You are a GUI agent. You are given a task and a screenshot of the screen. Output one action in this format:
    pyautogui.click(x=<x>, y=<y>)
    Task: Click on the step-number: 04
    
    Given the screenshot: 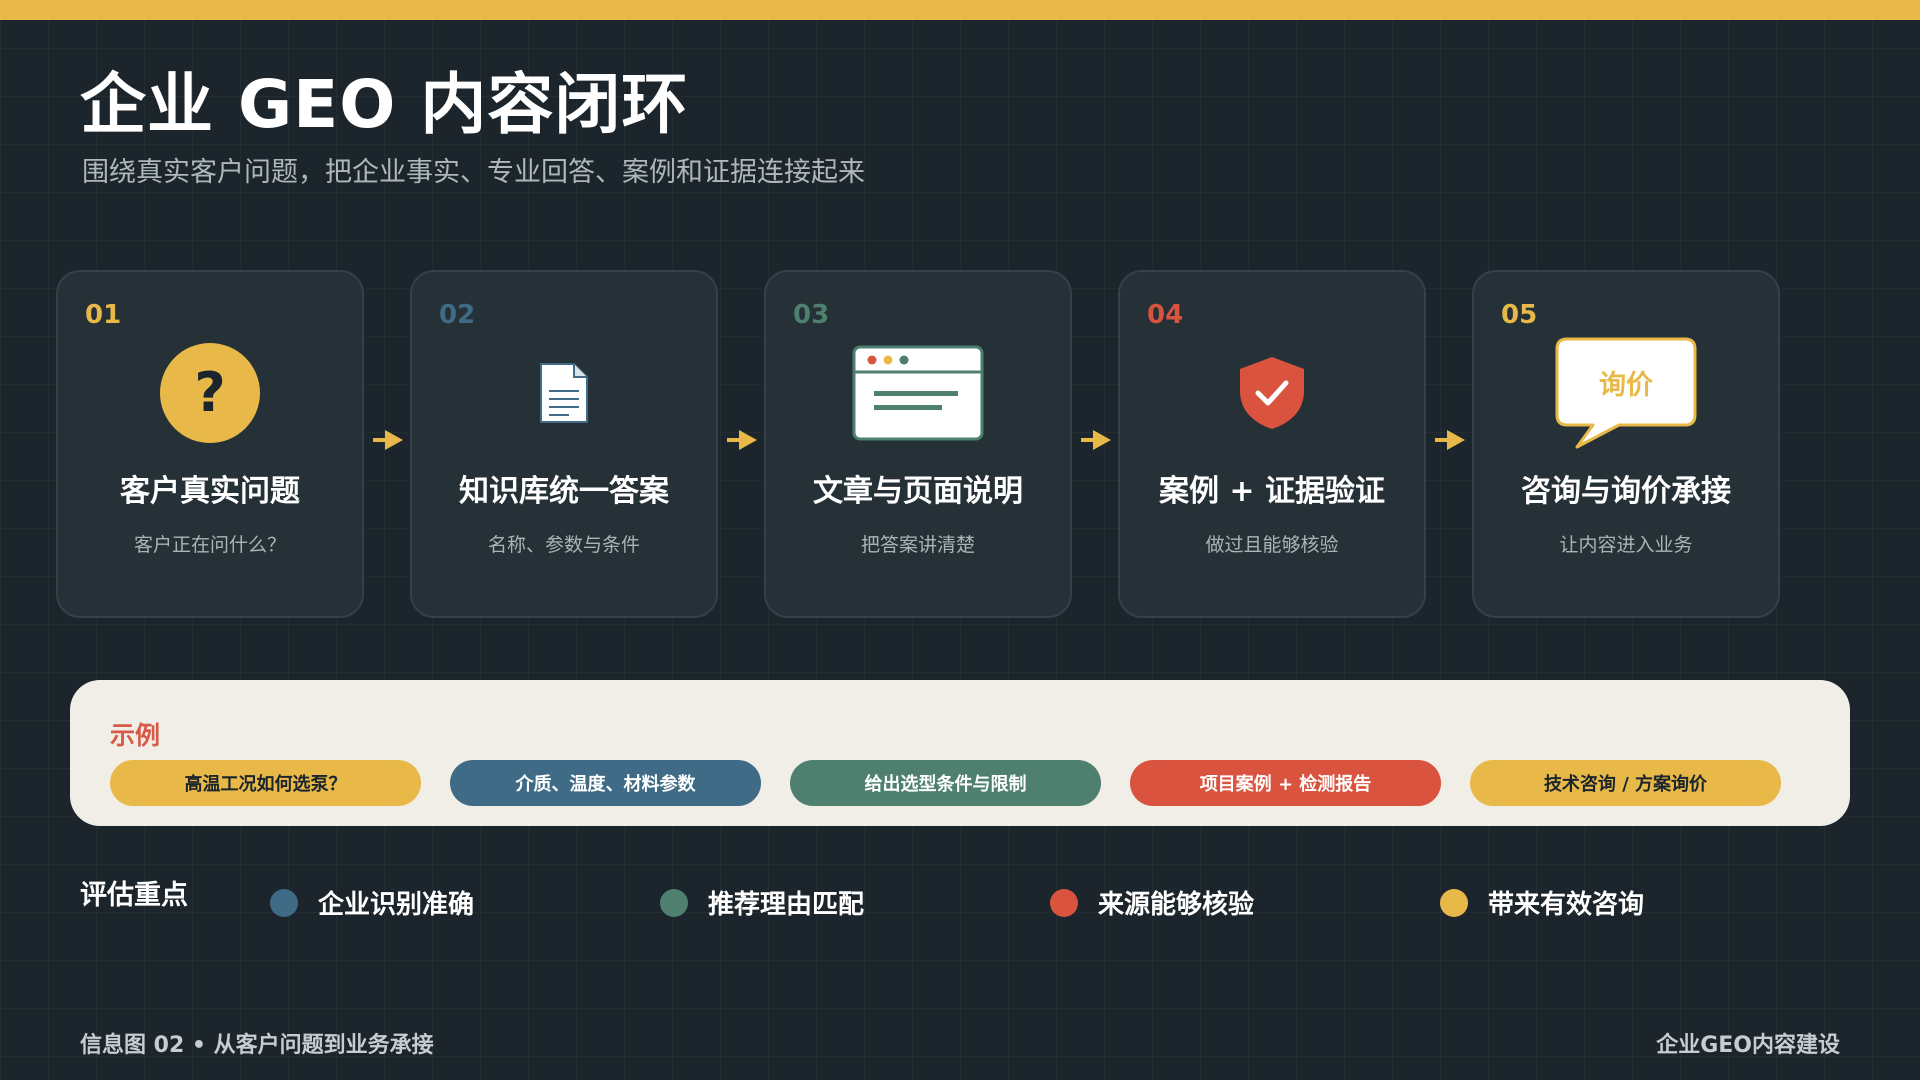 What is the action you would take?
    pyautogui.click(x=1165, y=315)
    